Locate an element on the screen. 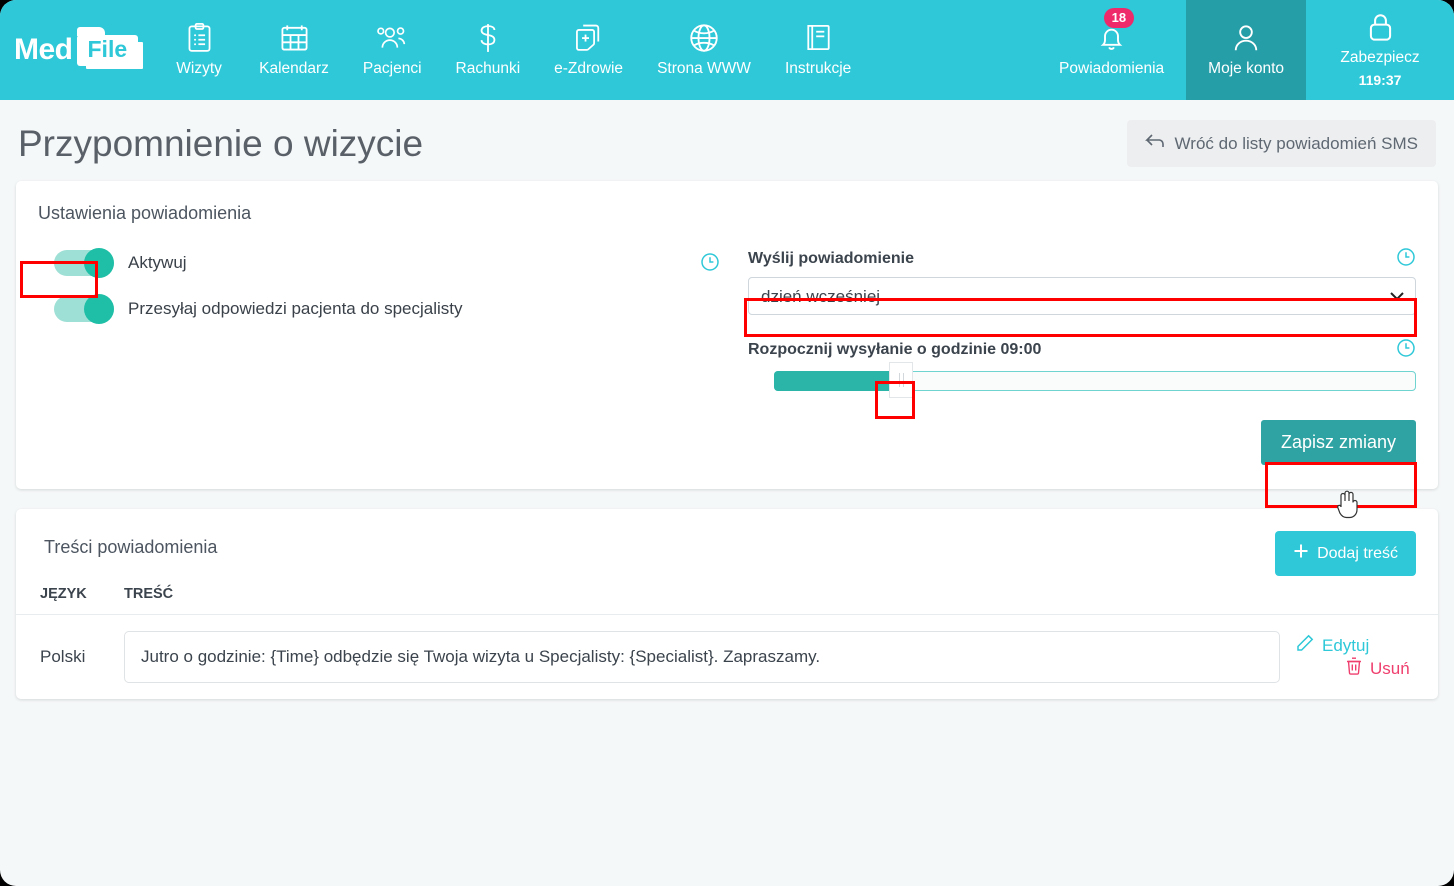 The height and width of the screenshot is (886, 1454). clock-icon-left is located at coordinates (710, 264).